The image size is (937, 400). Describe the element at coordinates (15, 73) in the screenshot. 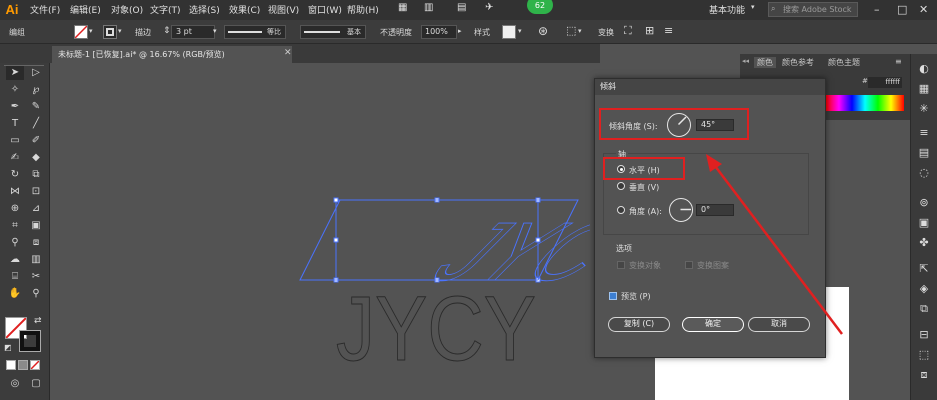

I see `selection-tool-icon: ➤` at that location.